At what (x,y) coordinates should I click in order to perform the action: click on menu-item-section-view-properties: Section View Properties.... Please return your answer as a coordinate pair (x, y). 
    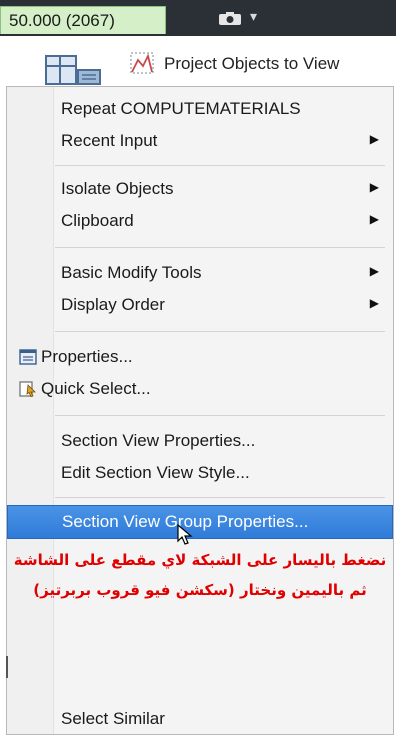
    Looking at the image, I should click on (200, 441).